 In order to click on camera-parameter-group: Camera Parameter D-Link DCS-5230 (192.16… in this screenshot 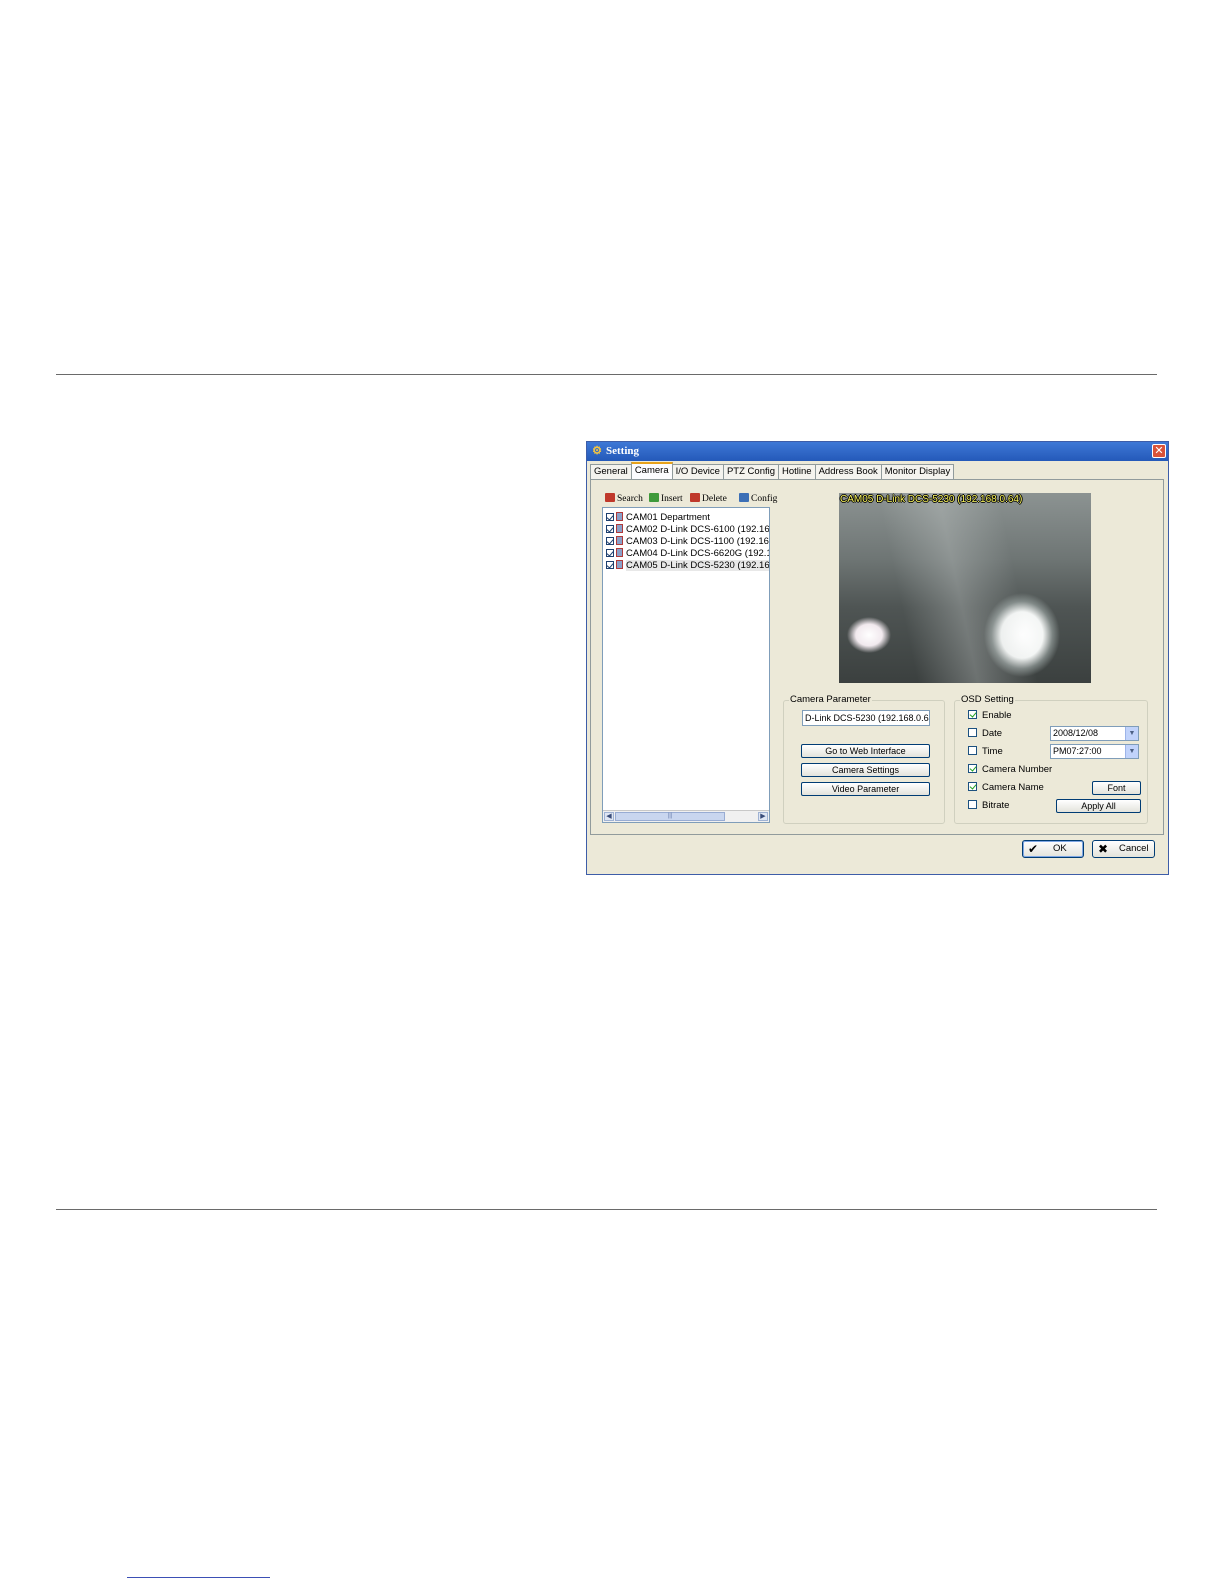, I will do `click(864, 759)`.